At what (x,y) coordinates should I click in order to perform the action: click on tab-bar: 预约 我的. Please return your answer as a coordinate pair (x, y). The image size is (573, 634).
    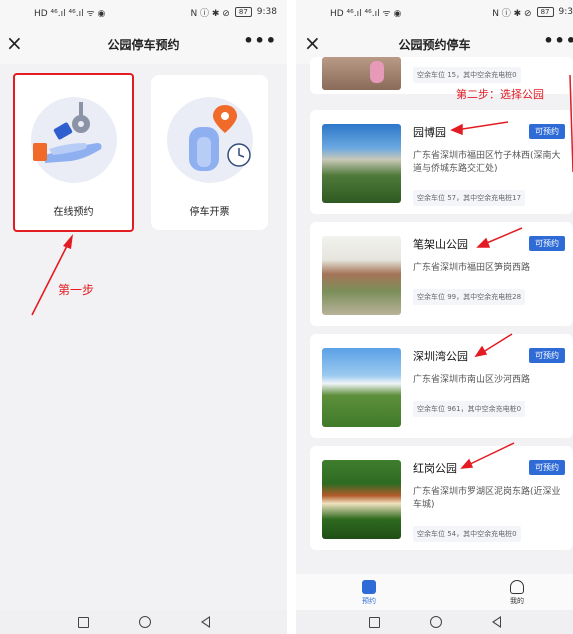
    Looking at the image, I should click on (434, 592).